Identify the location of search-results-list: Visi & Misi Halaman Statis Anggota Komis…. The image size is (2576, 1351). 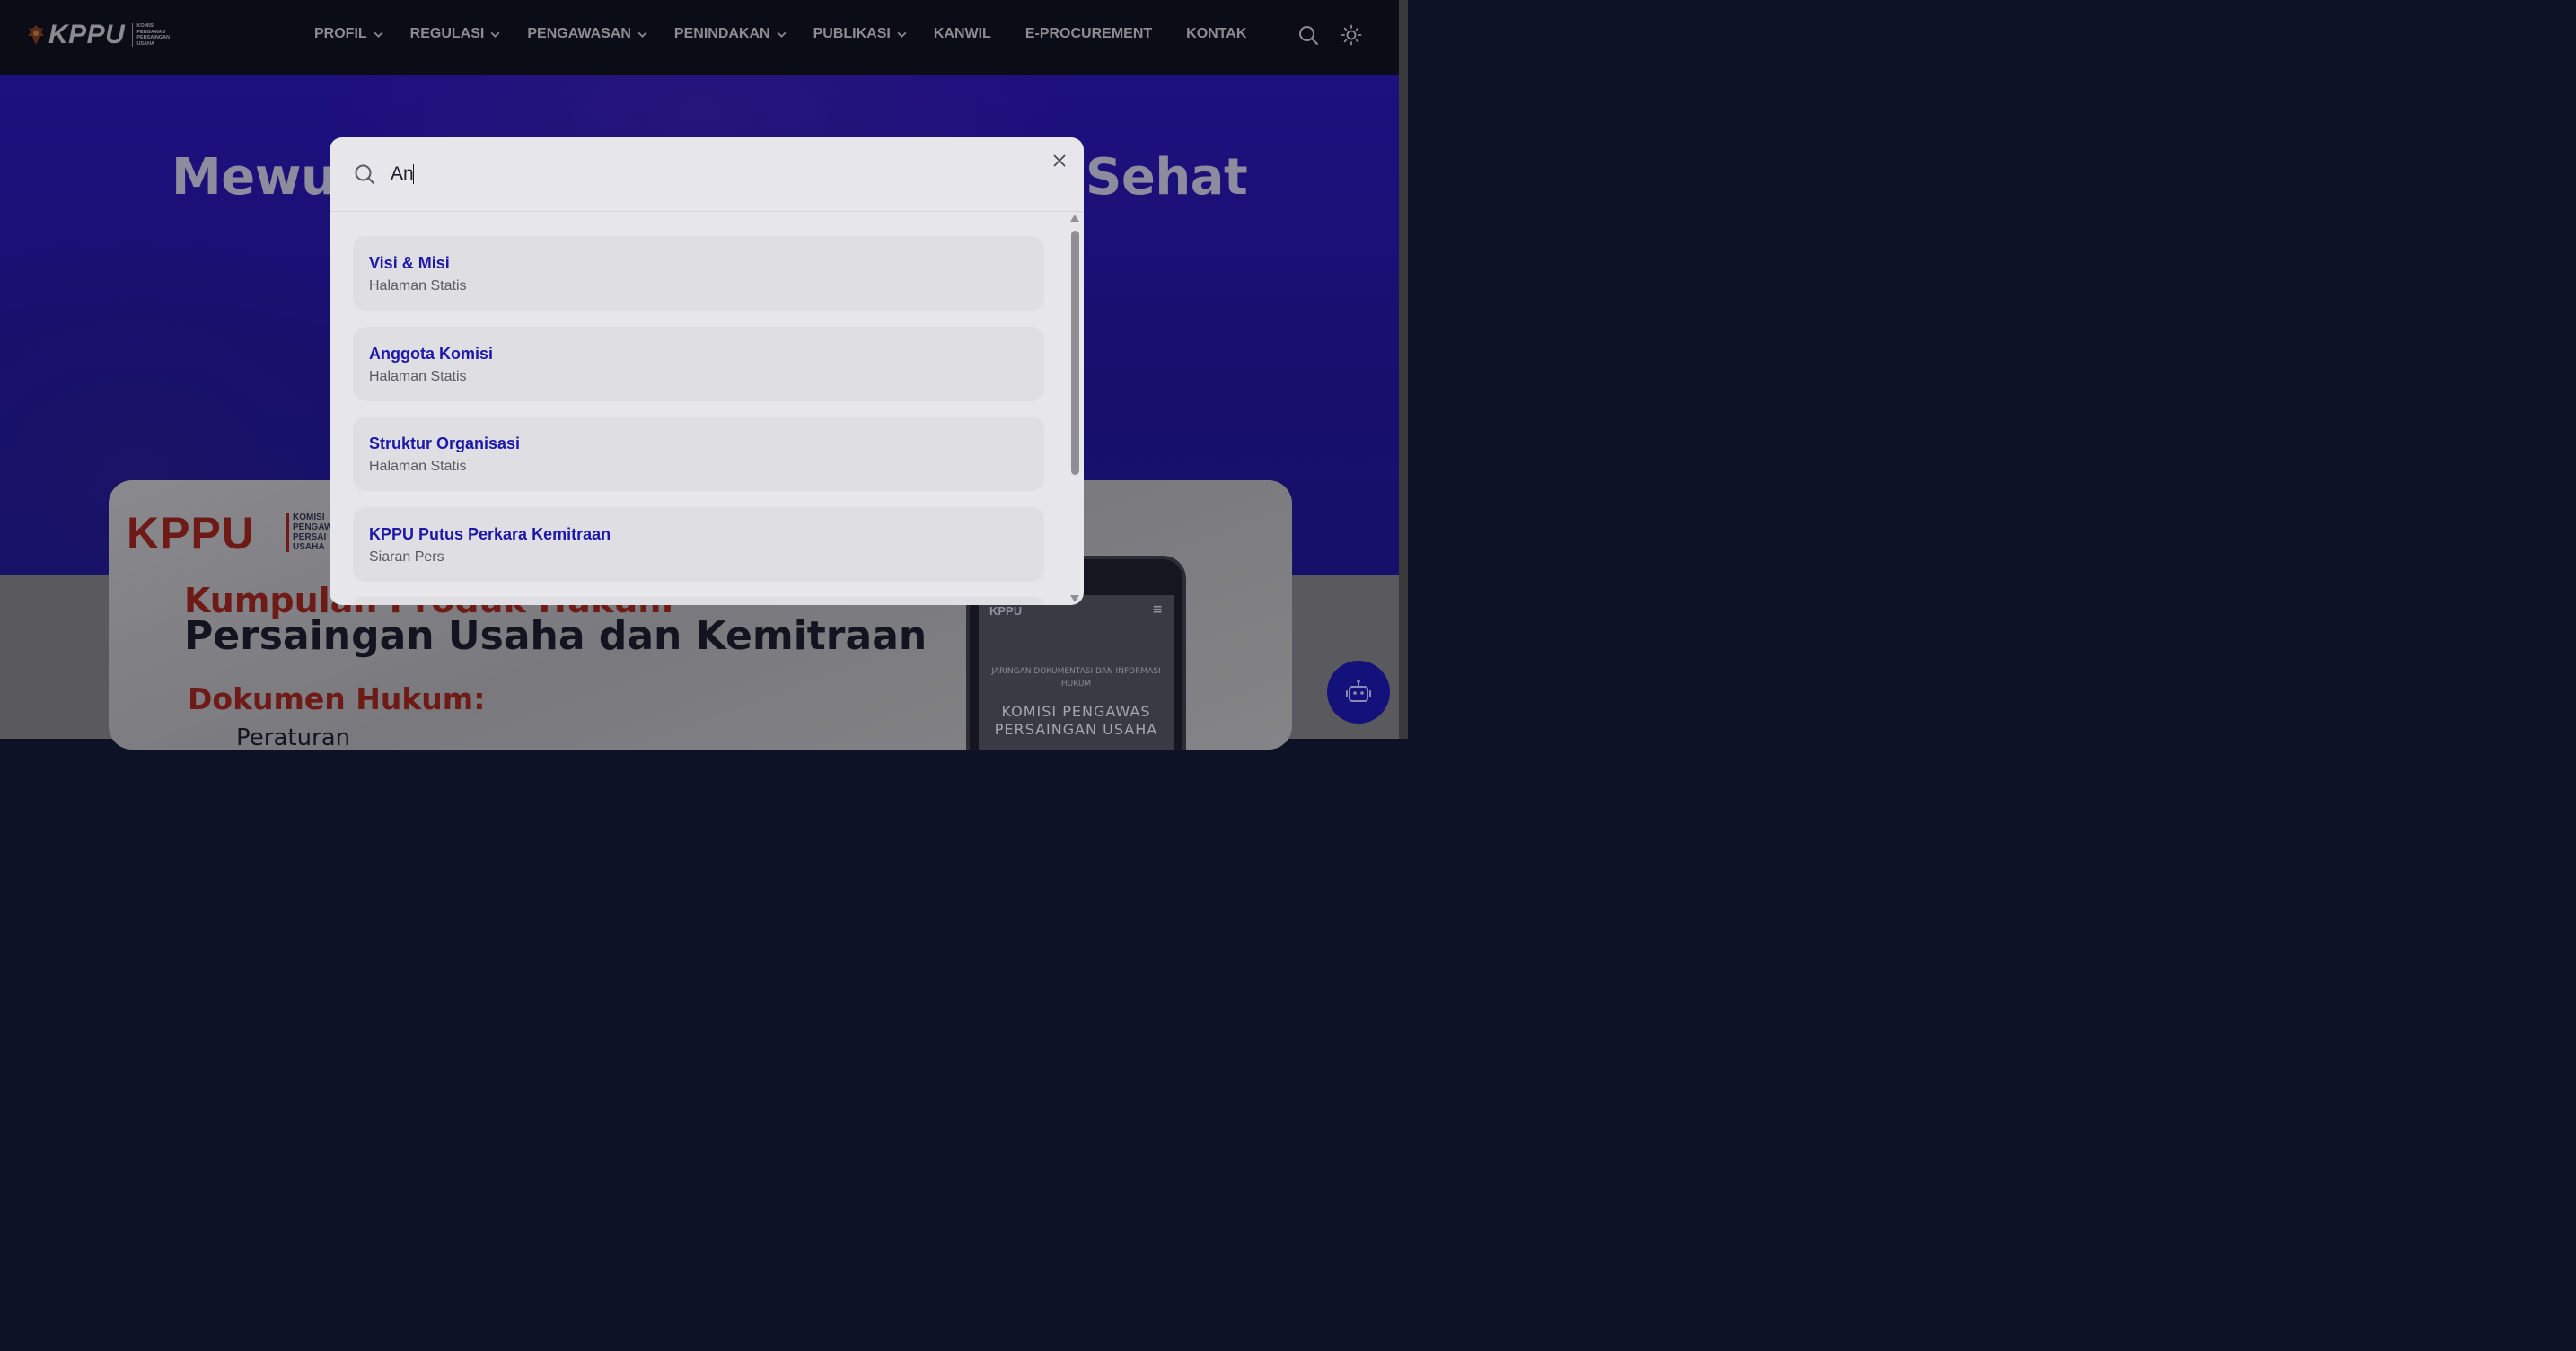
(698, 420).